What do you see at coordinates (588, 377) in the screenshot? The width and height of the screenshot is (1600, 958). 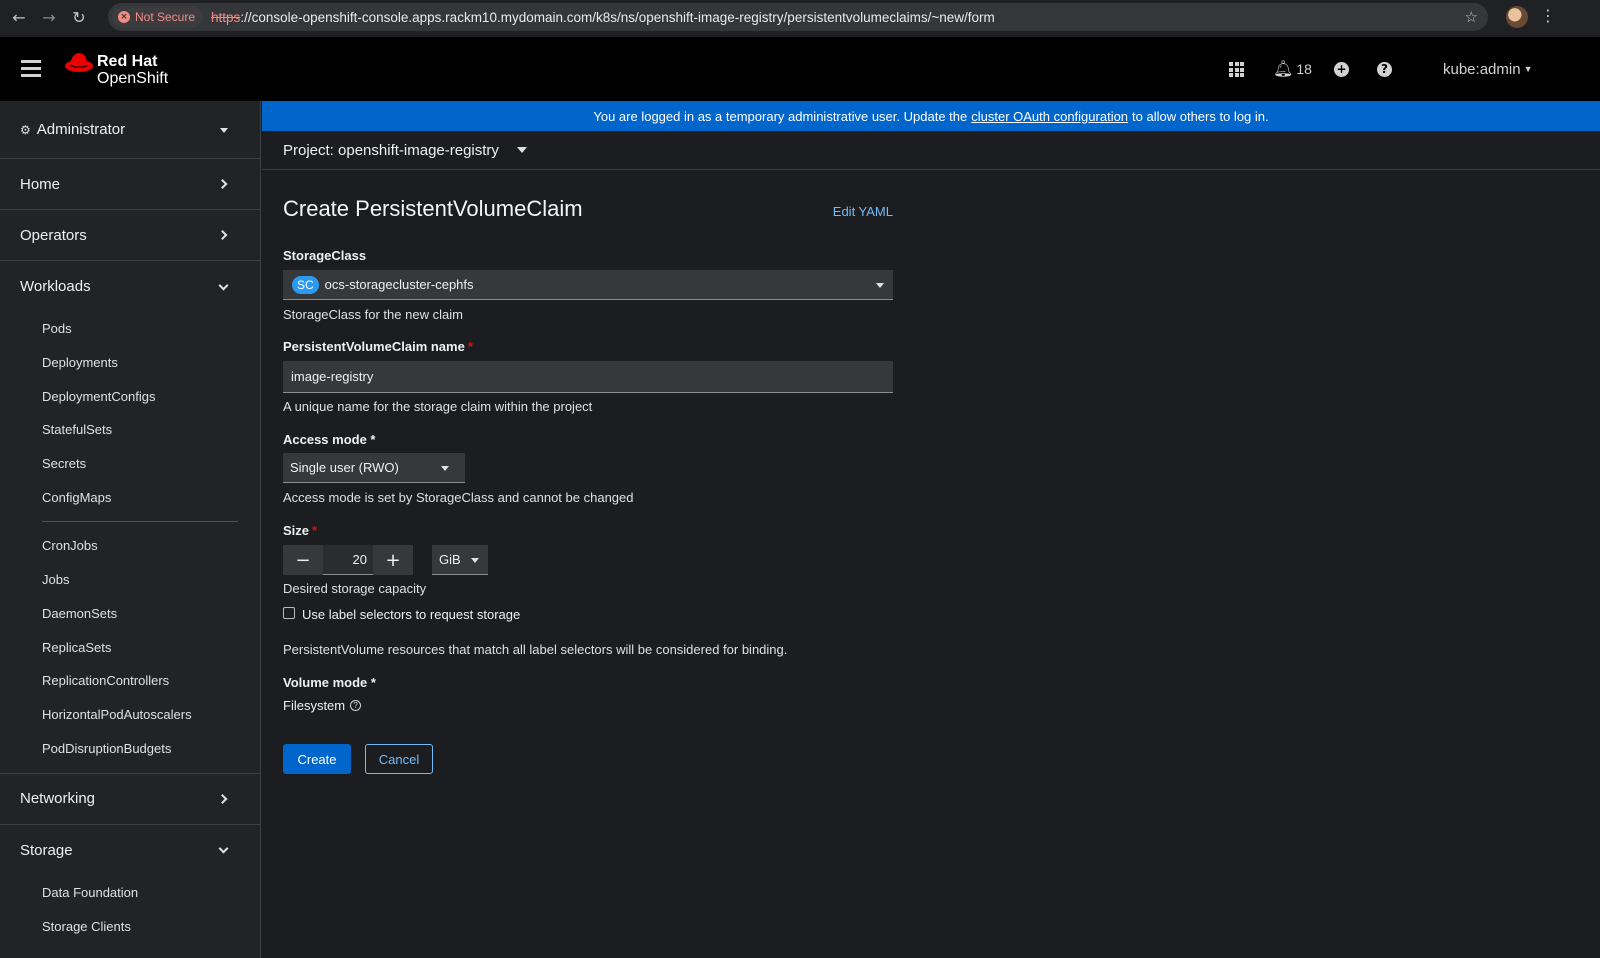 I see `pvc-name-input: image-registry` at bounding box center [588, 377].